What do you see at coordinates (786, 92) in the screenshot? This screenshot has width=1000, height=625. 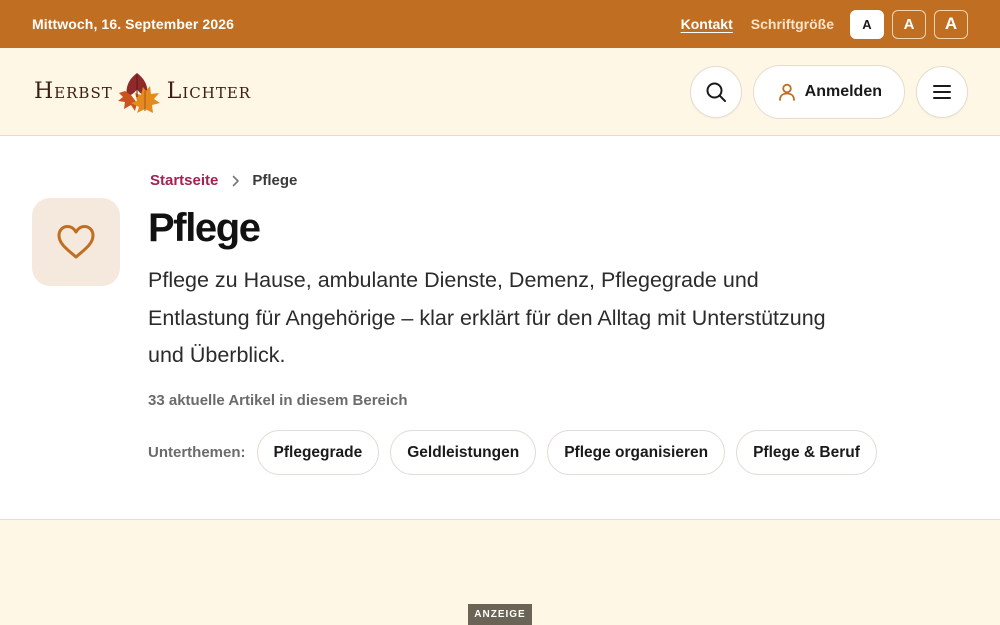 I see `user-icon` at bounding box center [786, 92].